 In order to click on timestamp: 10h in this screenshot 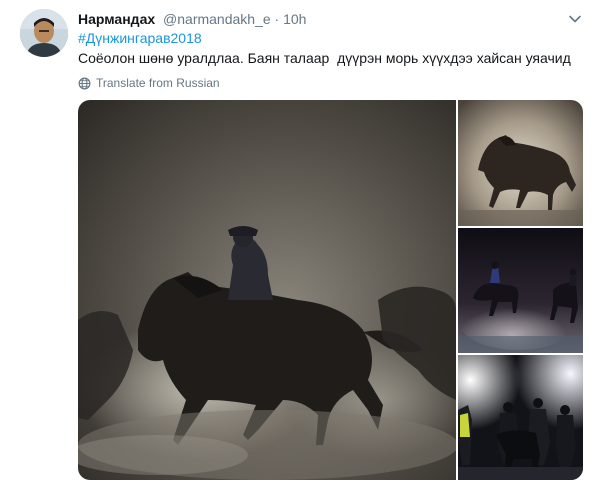, I will do `click(294, 19)`.